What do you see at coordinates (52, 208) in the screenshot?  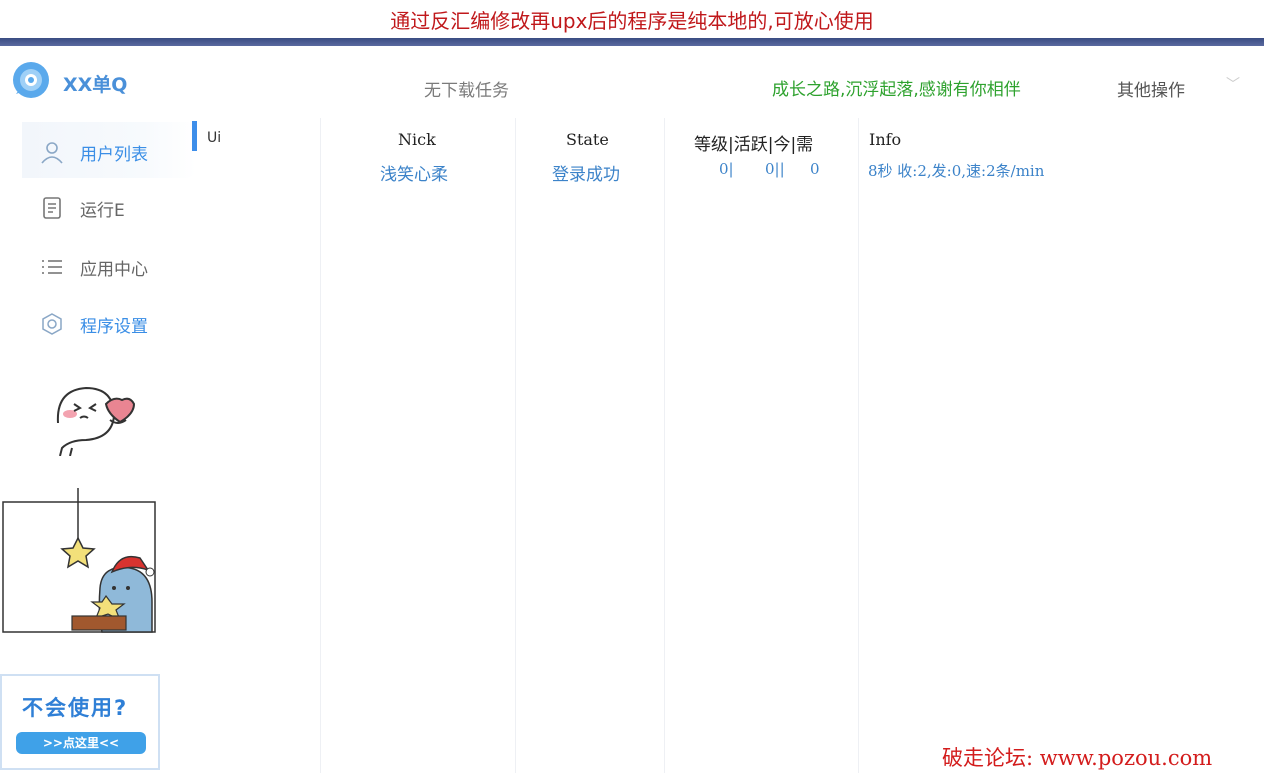 I see `log-icon` at bounding box center [52, 208].